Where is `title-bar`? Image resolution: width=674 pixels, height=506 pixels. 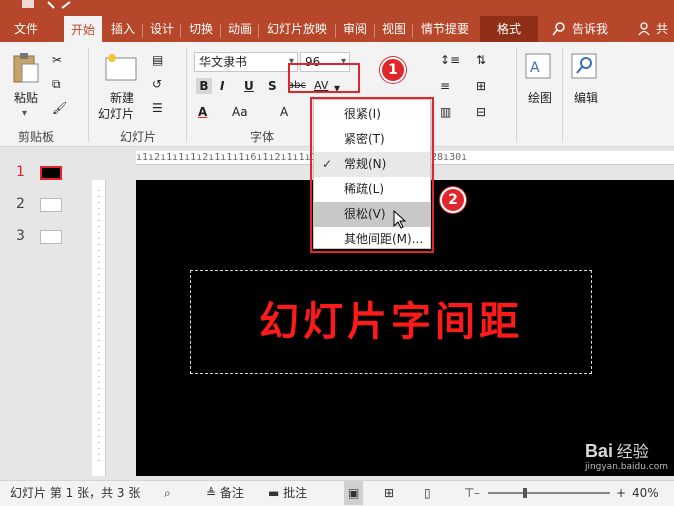 title-bar is located at coordinates (337, 6).